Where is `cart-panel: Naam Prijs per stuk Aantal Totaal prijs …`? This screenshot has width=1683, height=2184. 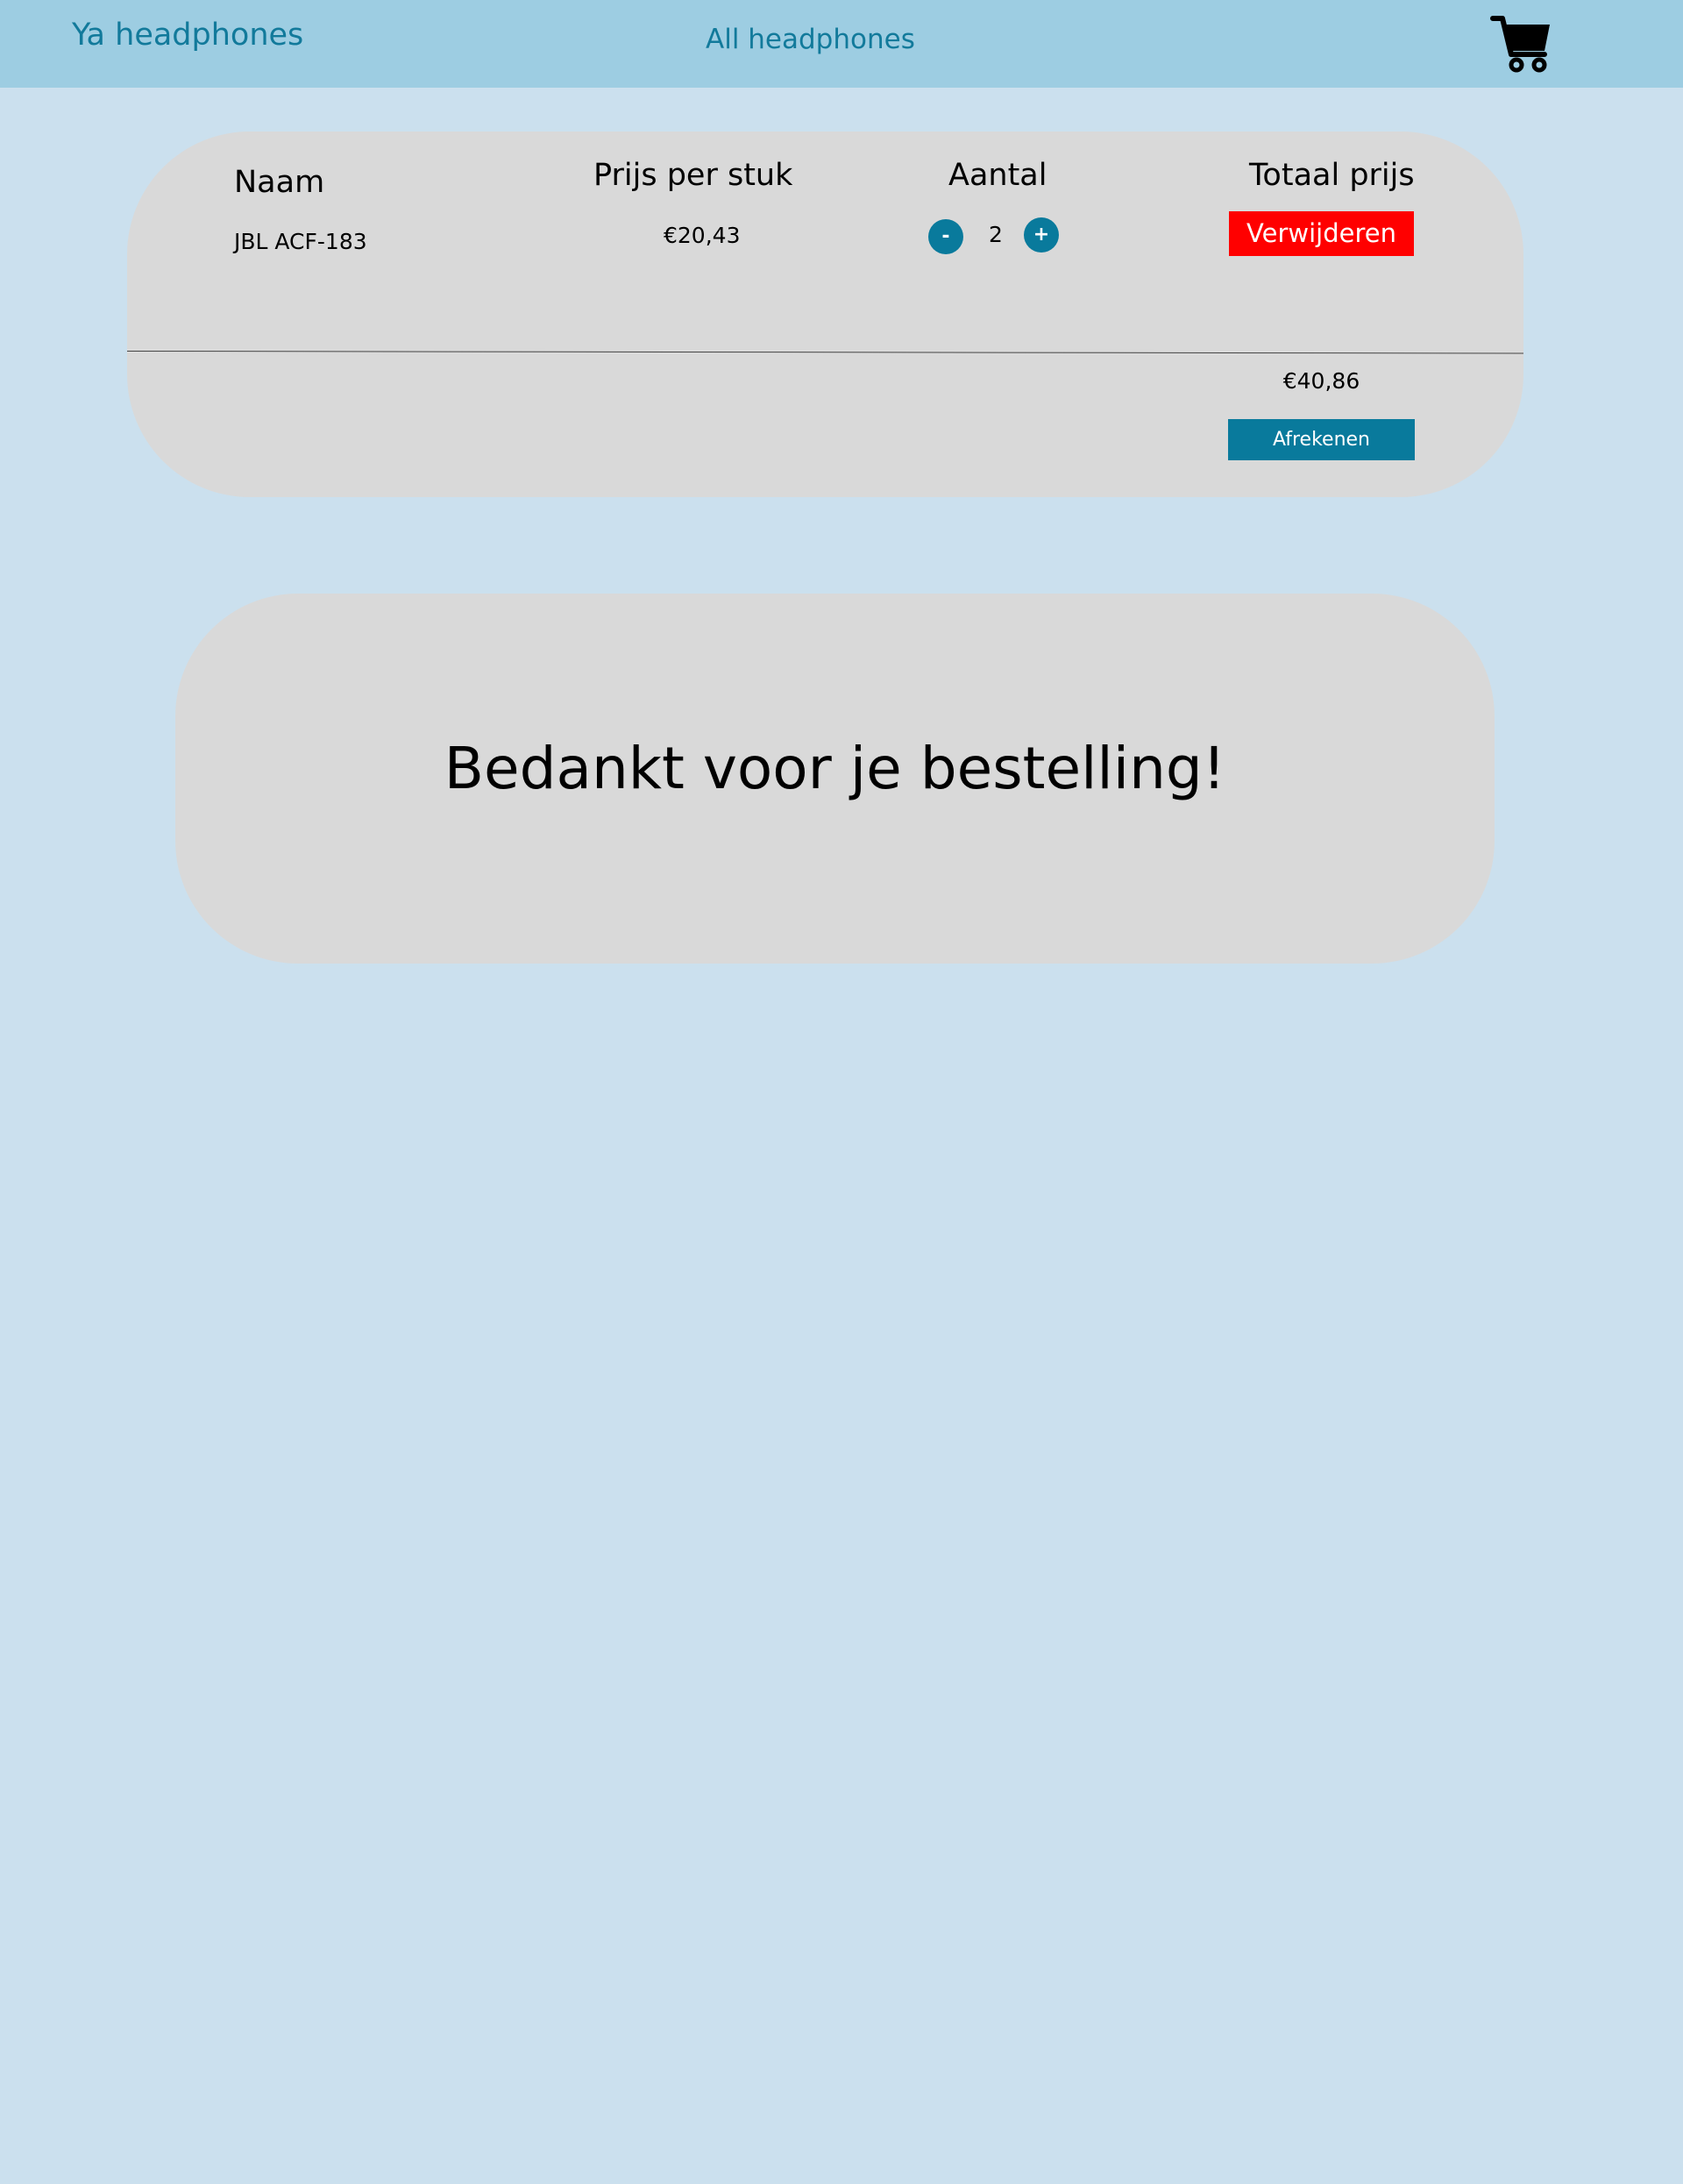
cart-panel: Naam Prijs per stuk Aantal Totaal prijs … is located at coordinates (824, 314).